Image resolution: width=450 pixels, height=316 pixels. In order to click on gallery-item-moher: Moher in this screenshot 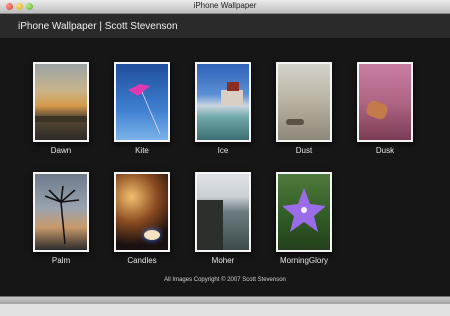, I will do `click(223, 218)`.